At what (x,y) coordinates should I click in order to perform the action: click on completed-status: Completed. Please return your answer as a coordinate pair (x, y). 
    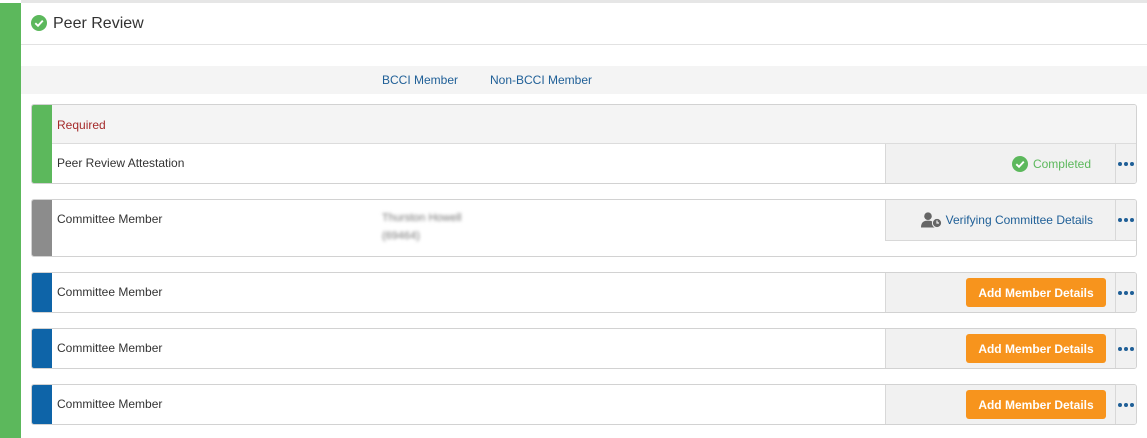
    Looking at the image, I should click on (1051, 164).